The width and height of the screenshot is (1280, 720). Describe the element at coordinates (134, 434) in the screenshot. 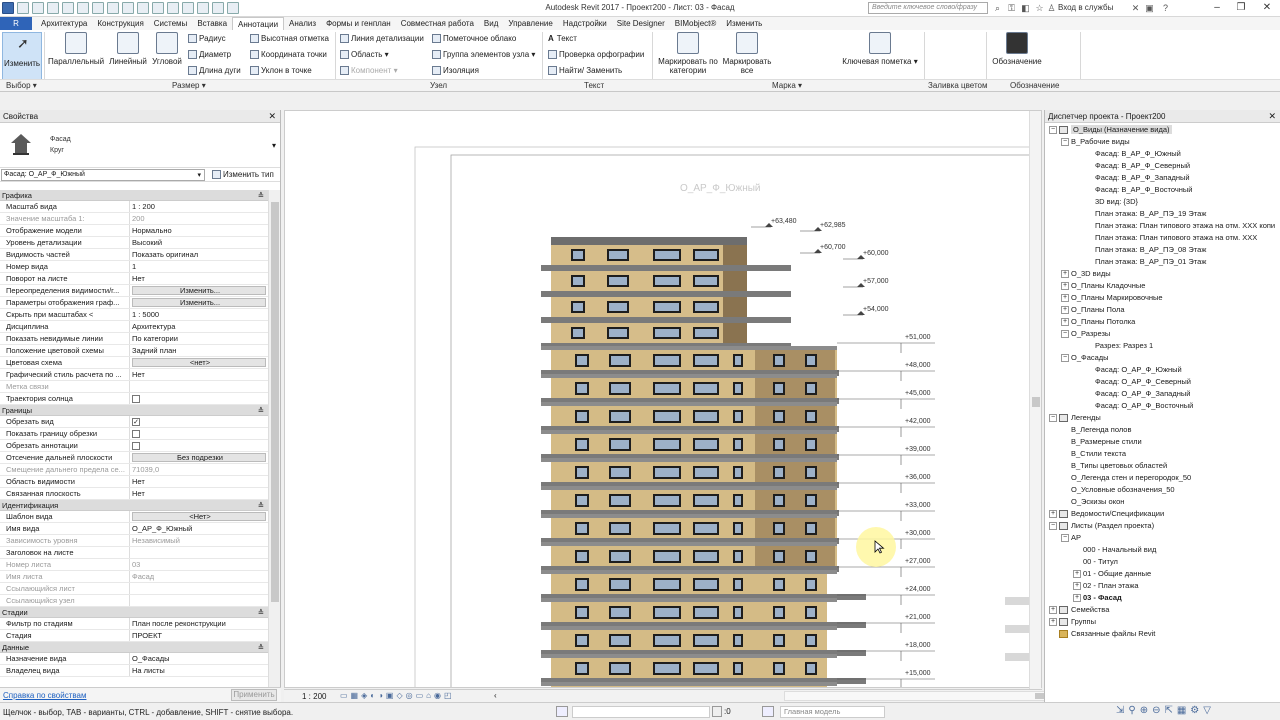

I see `property-row: Показать границу обрезки` at that location.